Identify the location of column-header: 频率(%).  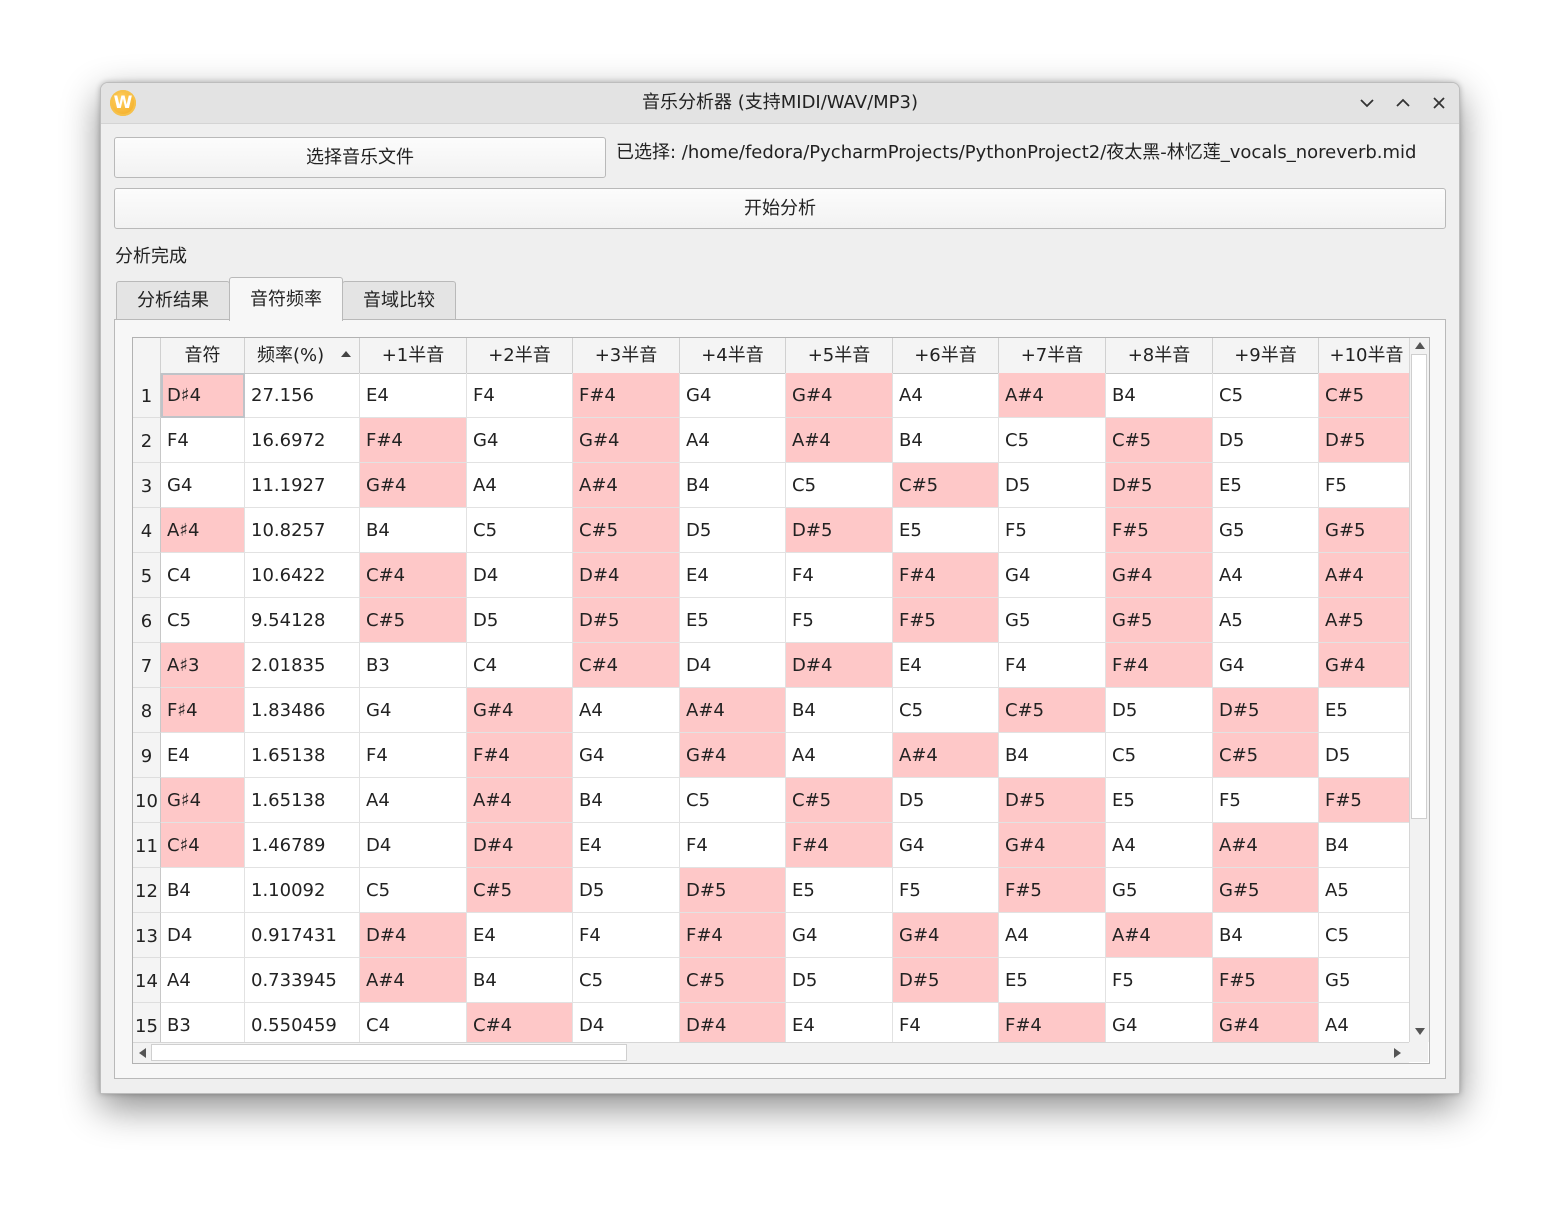
(302, 355).